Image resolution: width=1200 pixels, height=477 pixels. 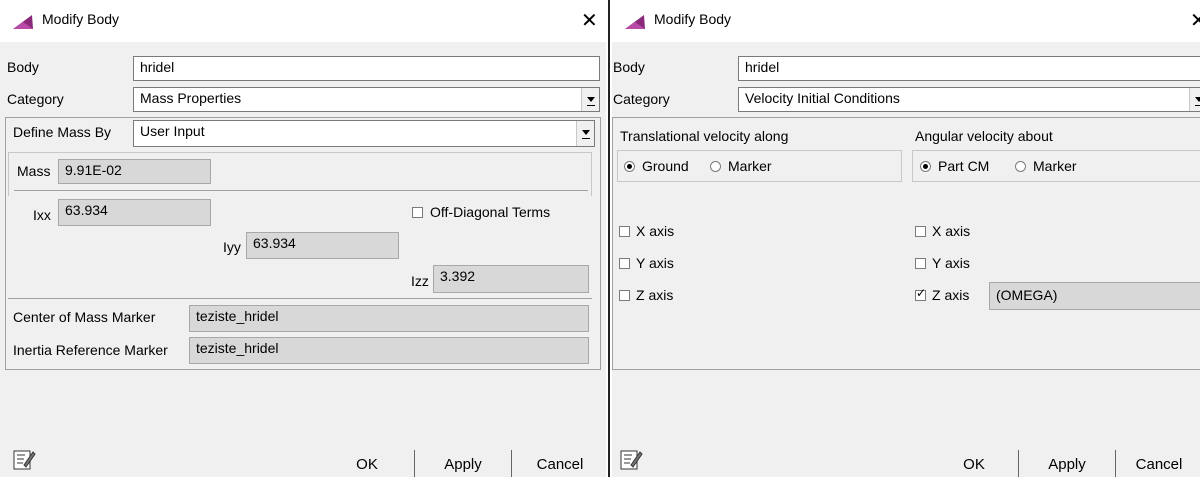 I want to click on cm-marker-field: teziste_hridel, so click(x=389, y=318).